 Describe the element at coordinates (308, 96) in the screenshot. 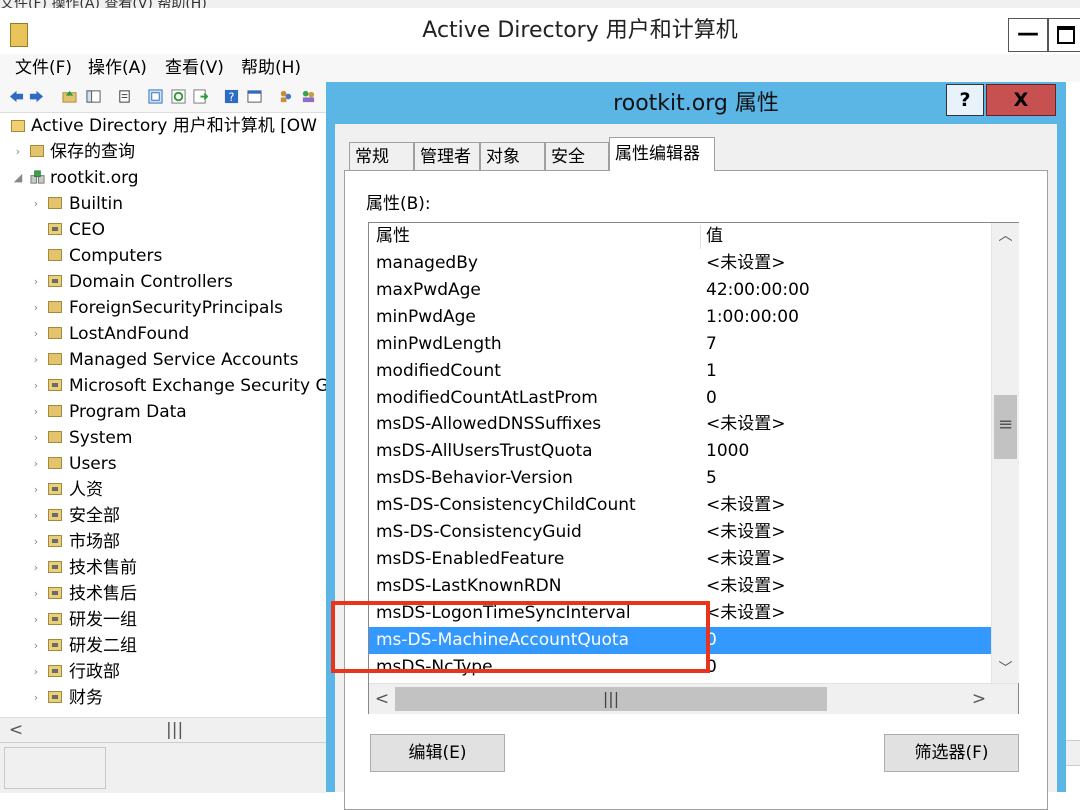

I see `group-icon` at that location.